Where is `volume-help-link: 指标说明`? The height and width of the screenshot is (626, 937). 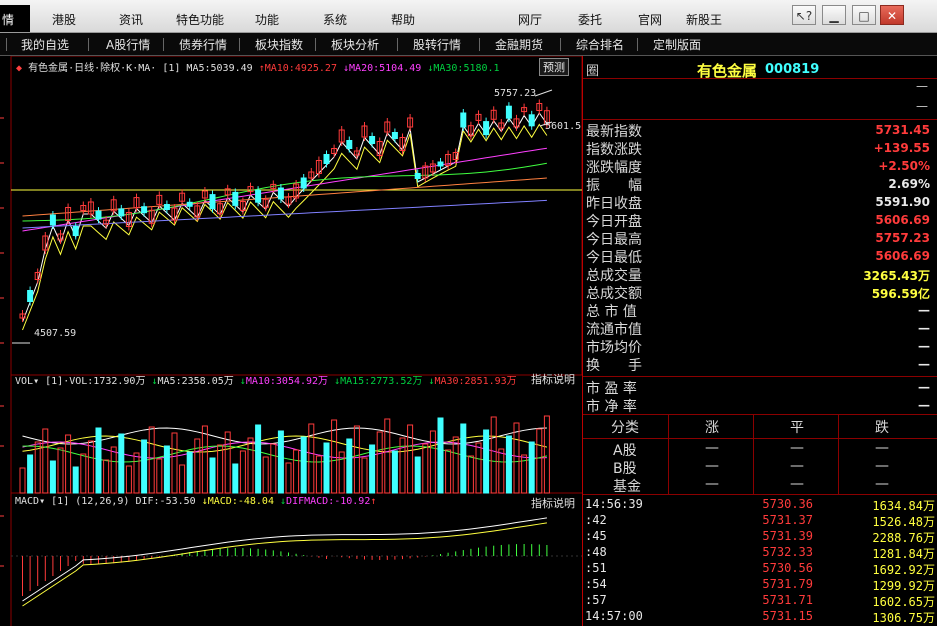 volume-help-link: 指标说明 is located at coordinates (553, 379).